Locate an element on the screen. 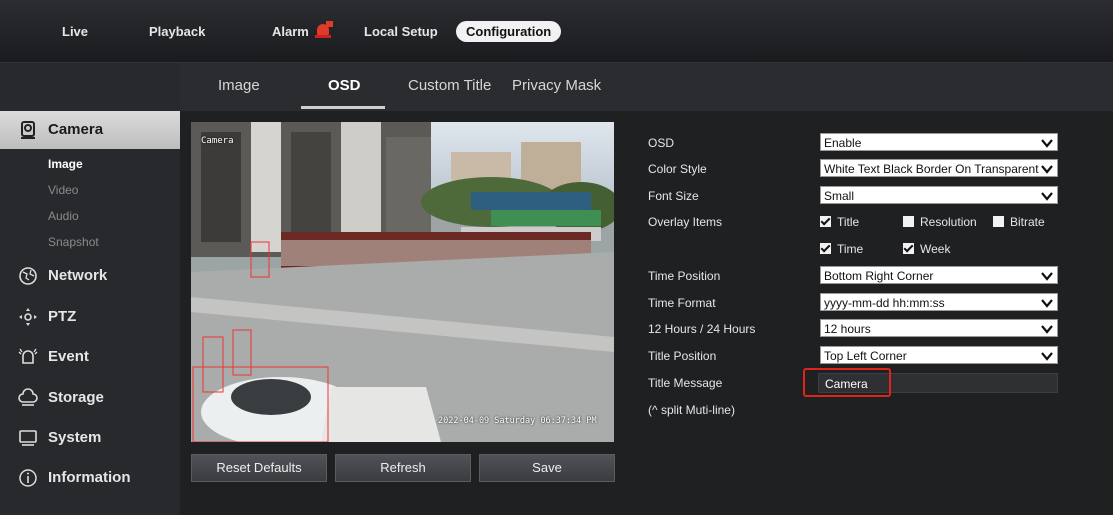  osd-select-value: Enable is located at coordinates (843, 143).